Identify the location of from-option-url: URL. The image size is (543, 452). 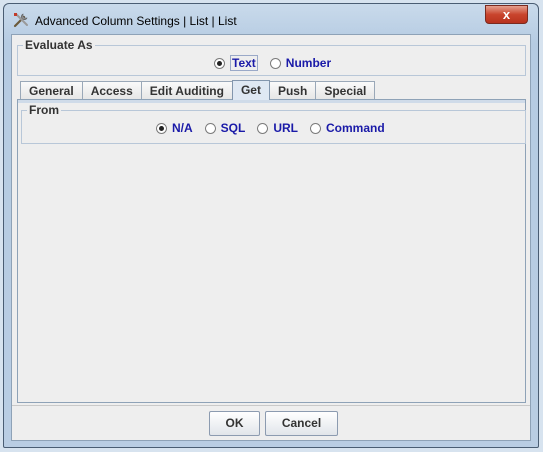
(277, 128).